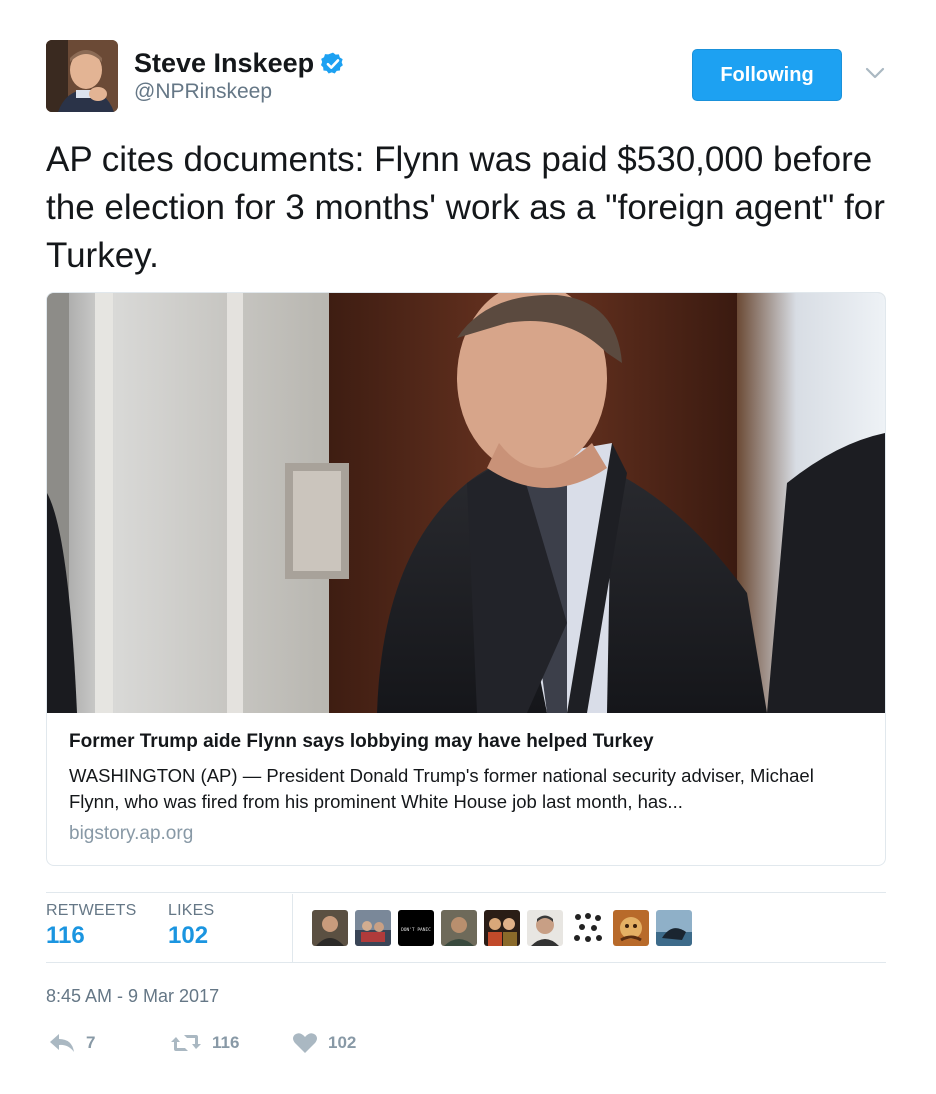  Describe the element at coordinates (91, 926) in the screenshot. I see `retweets-stat: RETWEETS 116` at that location.